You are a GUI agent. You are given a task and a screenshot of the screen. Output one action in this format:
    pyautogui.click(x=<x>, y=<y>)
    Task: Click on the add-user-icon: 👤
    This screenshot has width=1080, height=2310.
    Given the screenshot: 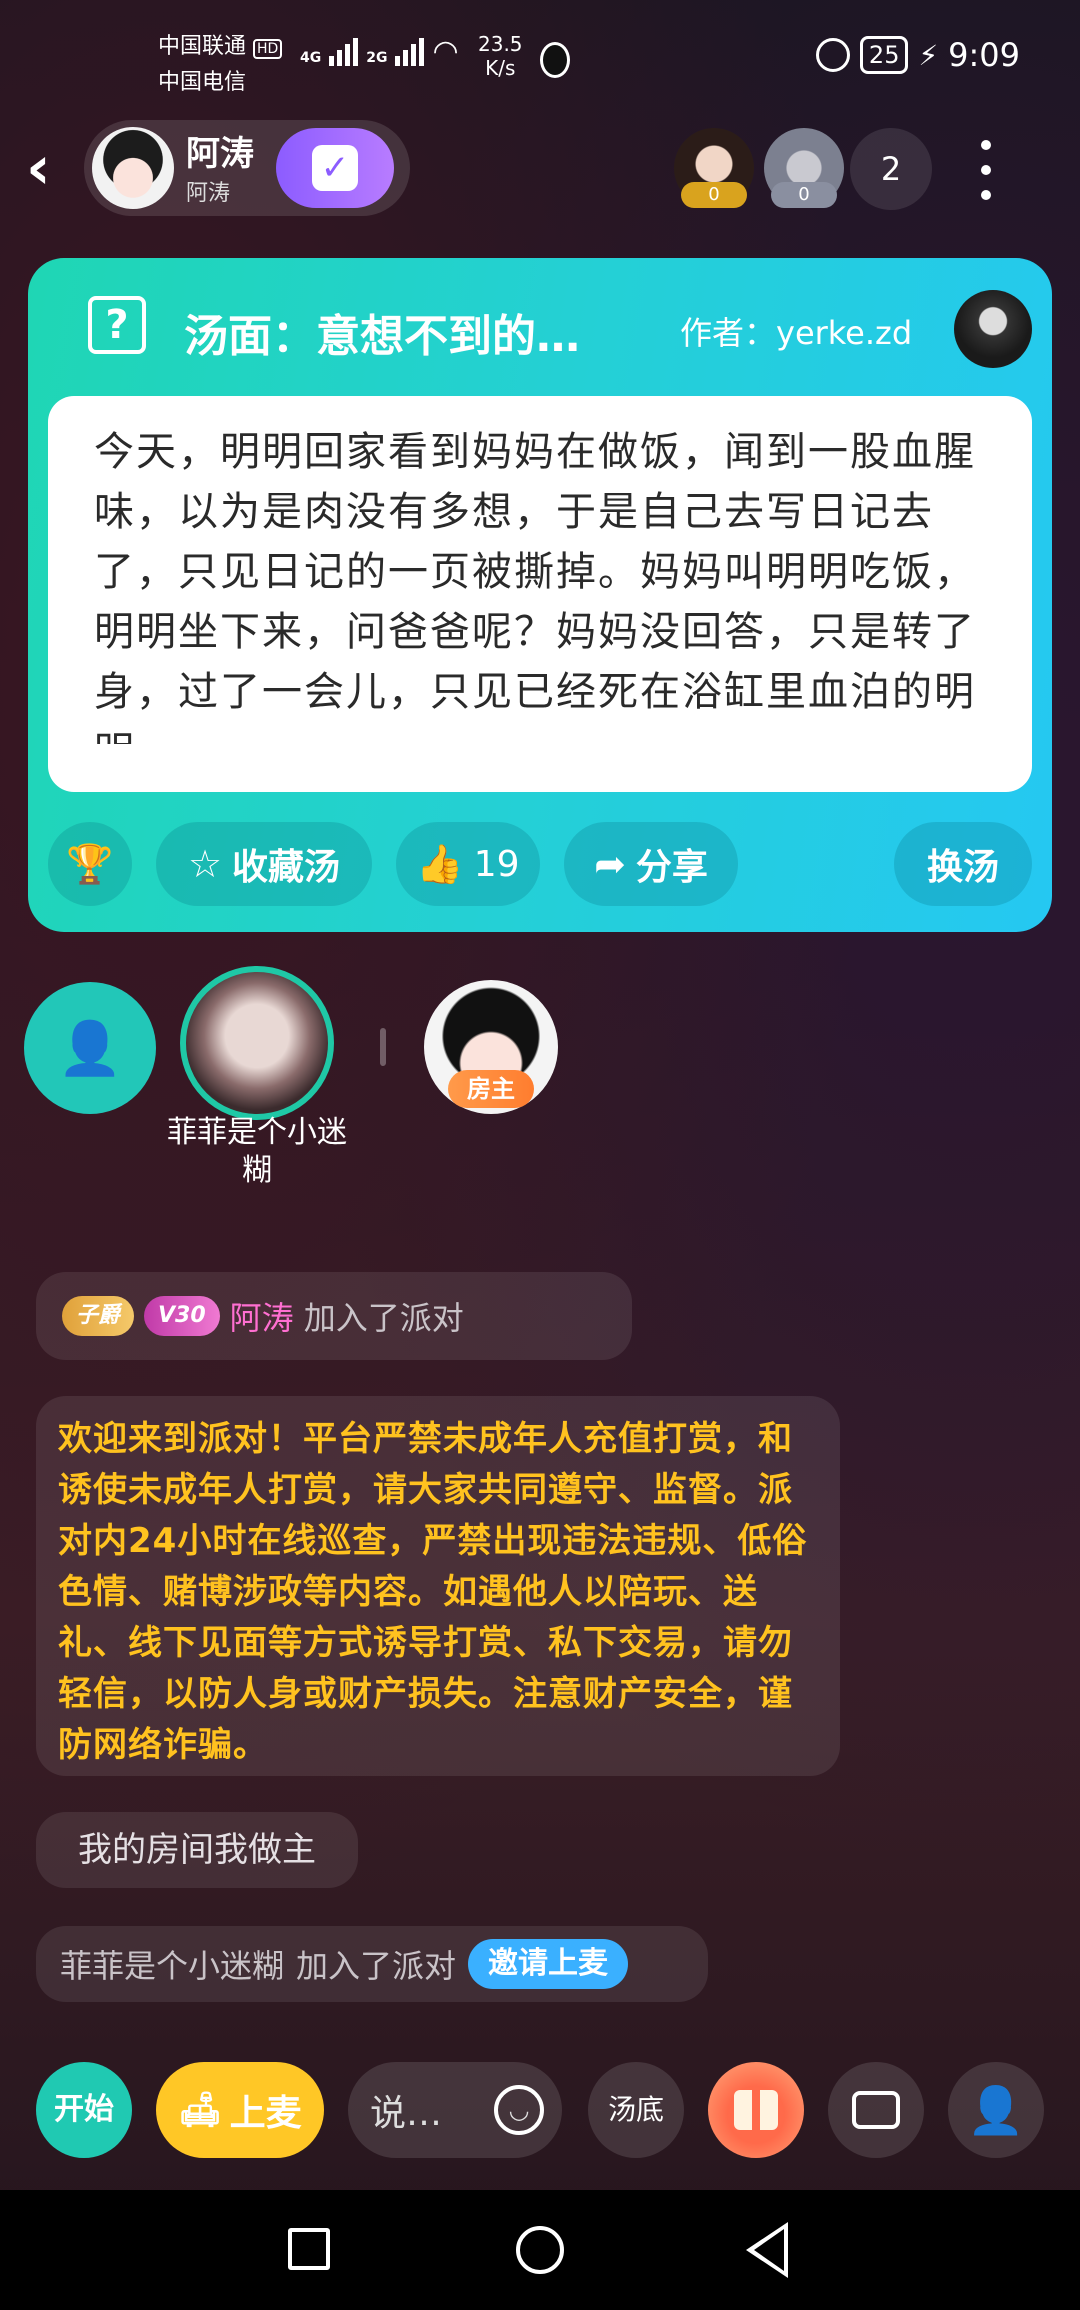 What is the action you would take?
    pyautogui.click(x=996, y=2110)
    